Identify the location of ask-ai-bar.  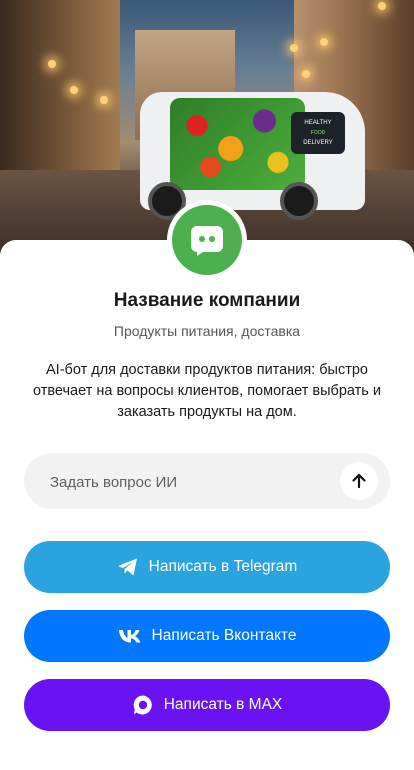
(207, 482).